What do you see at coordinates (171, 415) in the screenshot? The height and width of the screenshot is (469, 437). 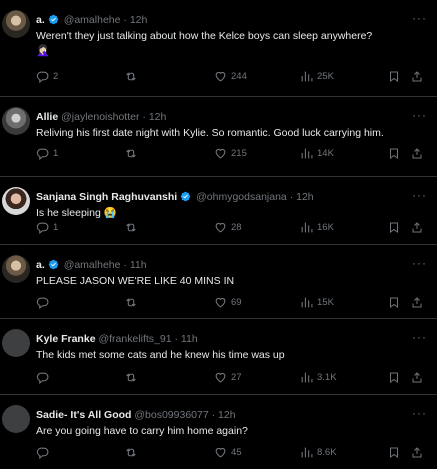 I see `user-handle: @bos09936077` at bounding box center [171, 415].